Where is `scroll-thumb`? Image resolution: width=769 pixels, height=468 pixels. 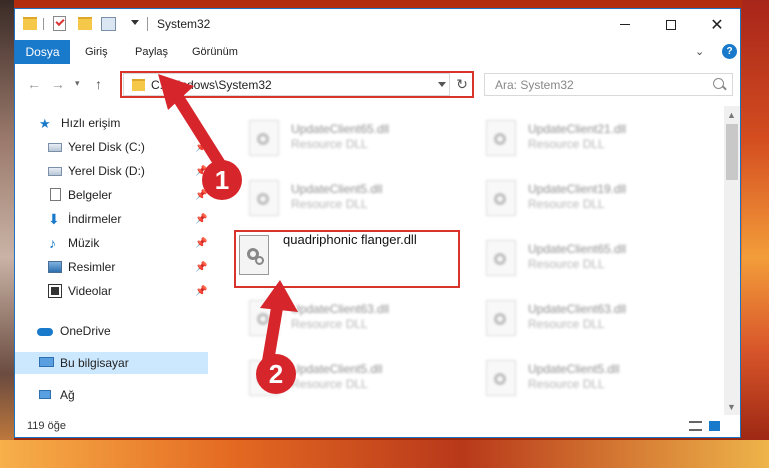 scroll-thumb is located at coordinates (732, 152).